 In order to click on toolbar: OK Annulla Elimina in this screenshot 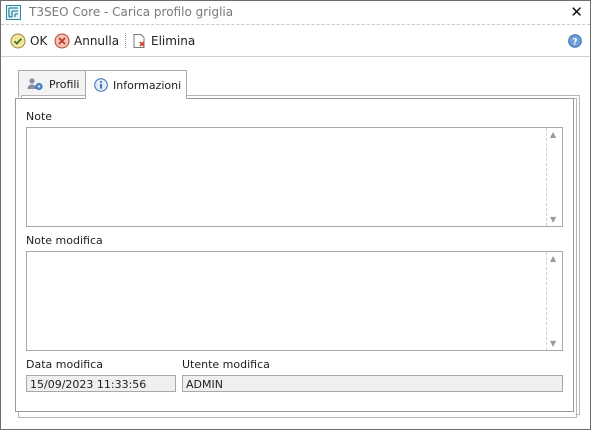, I will do `click(295, 41)`.